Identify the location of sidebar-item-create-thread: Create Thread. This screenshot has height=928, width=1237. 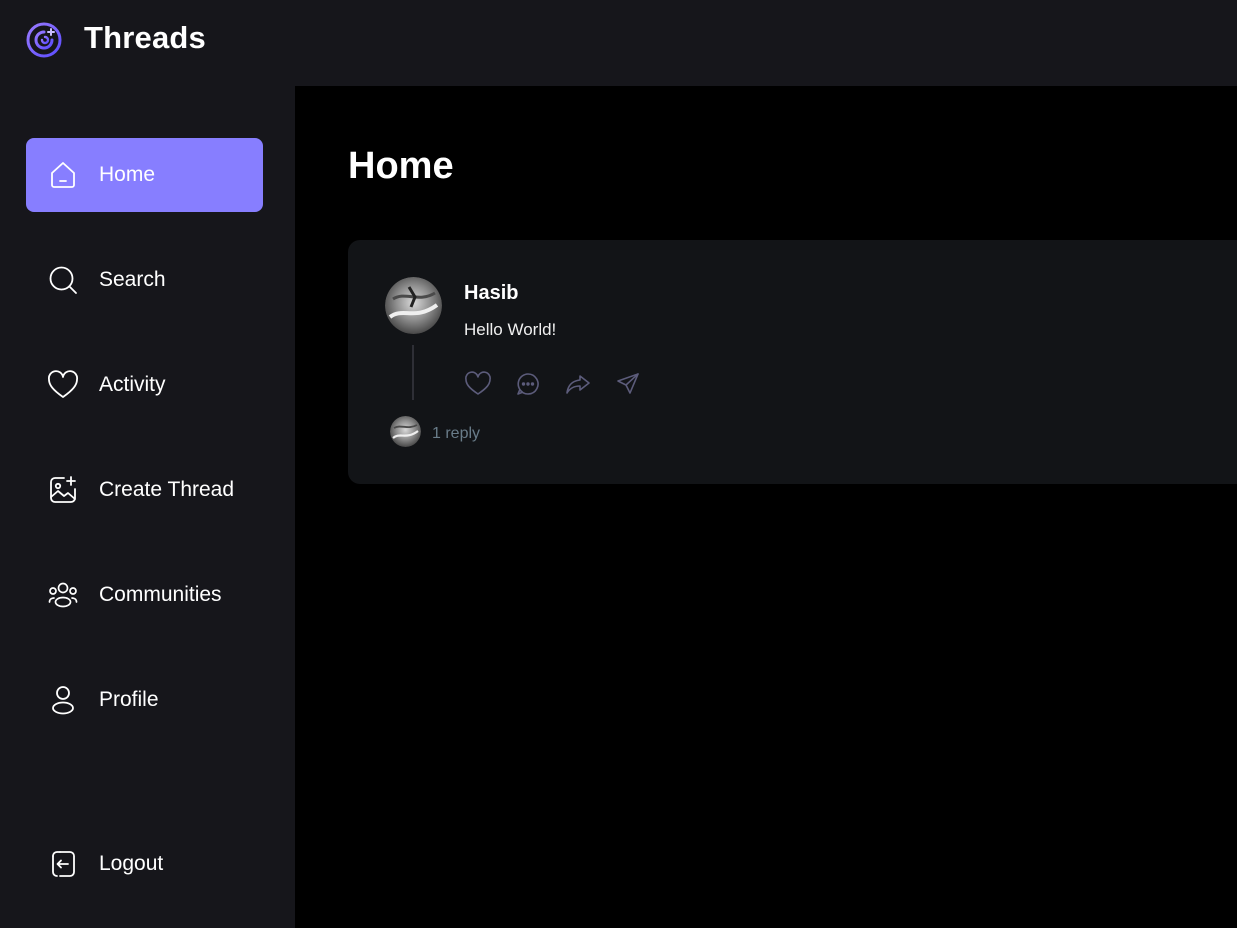
(144, 490).